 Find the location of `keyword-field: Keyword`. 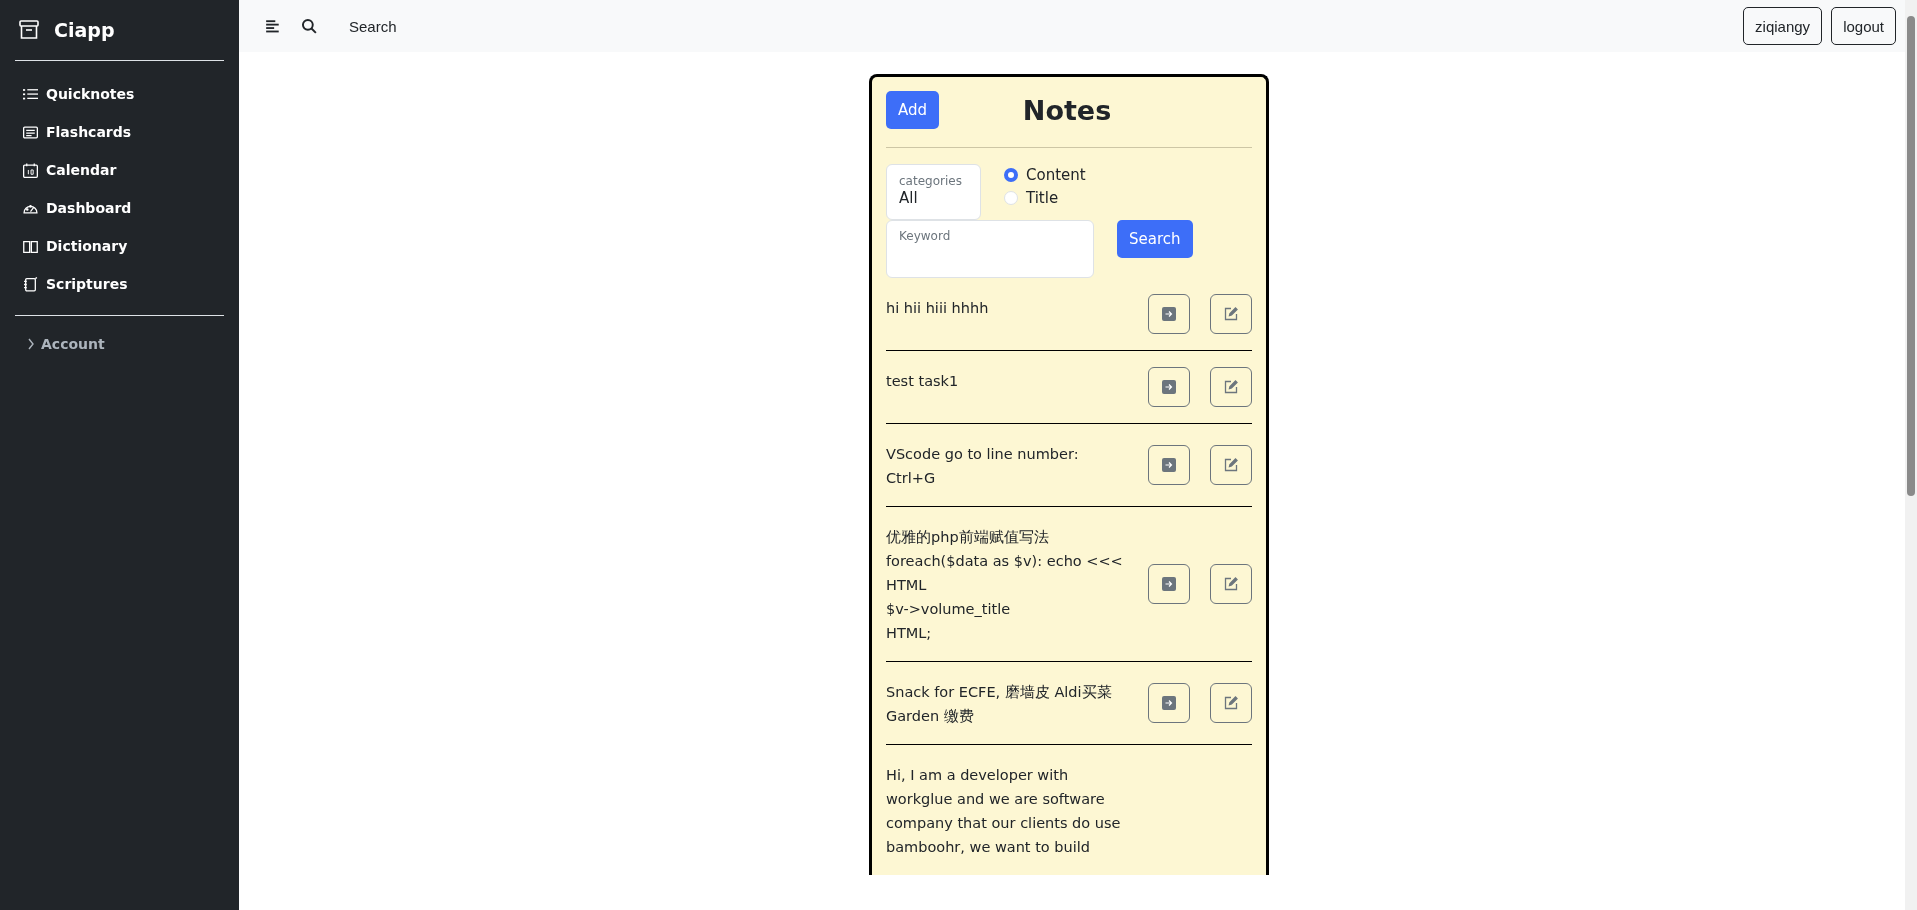

keyword-field: Keyword is located at coordinates (990, 249).